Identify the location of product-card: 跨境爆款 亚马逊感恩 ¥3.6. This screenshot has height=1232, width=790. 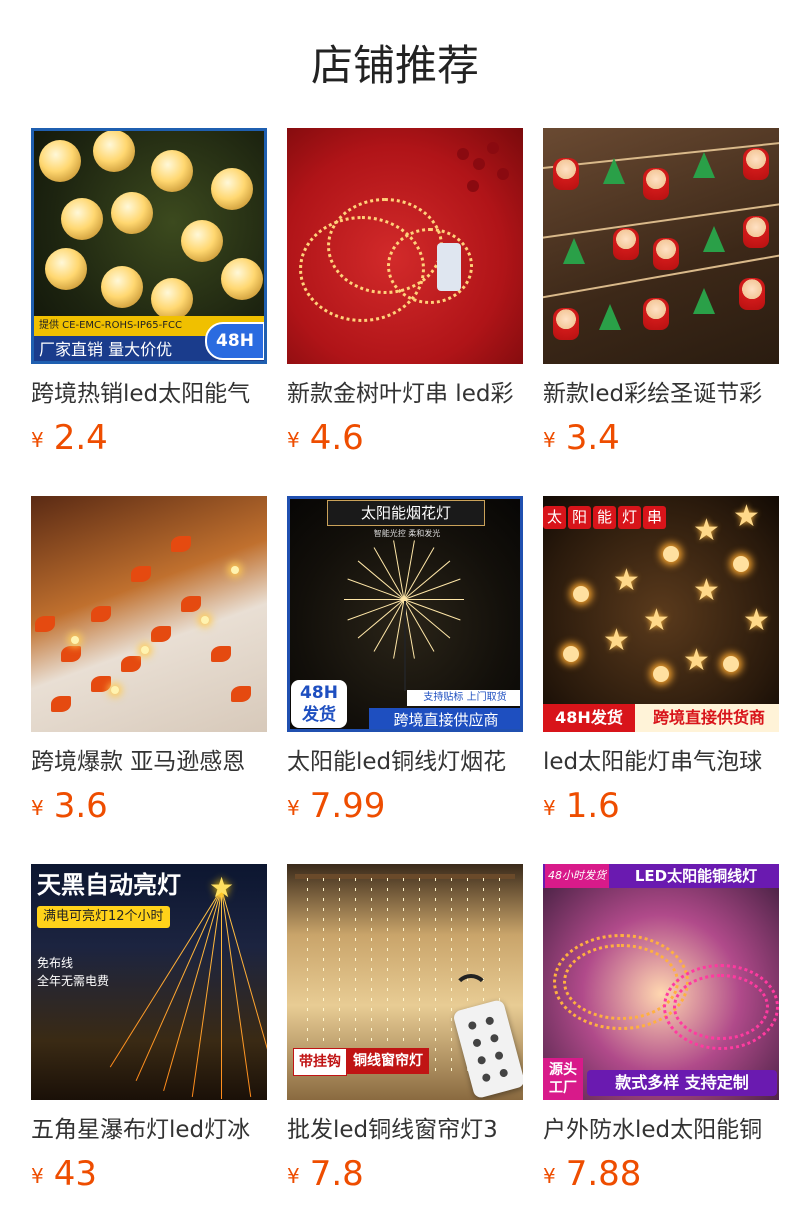
(149, 663).